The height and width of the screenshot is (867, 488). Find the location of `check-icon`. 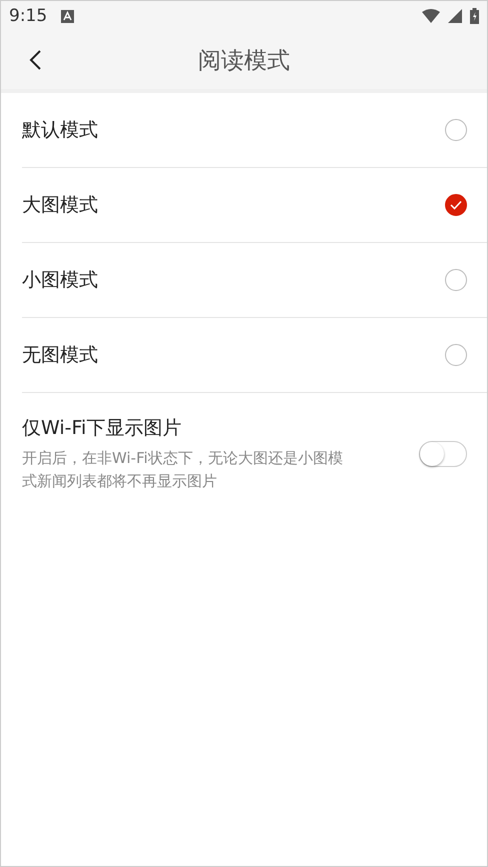

check-icon is located at coordinates (456, 205).